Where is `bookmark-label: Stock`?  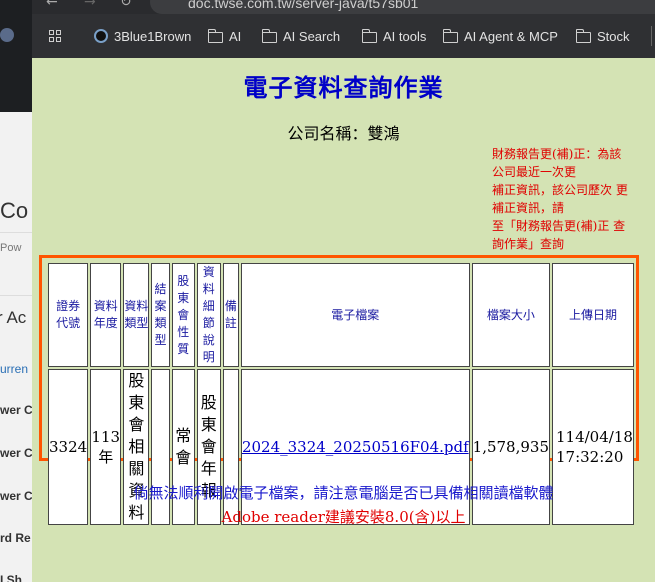 bookmark-label: Stock is located at coordinates (613, 36).